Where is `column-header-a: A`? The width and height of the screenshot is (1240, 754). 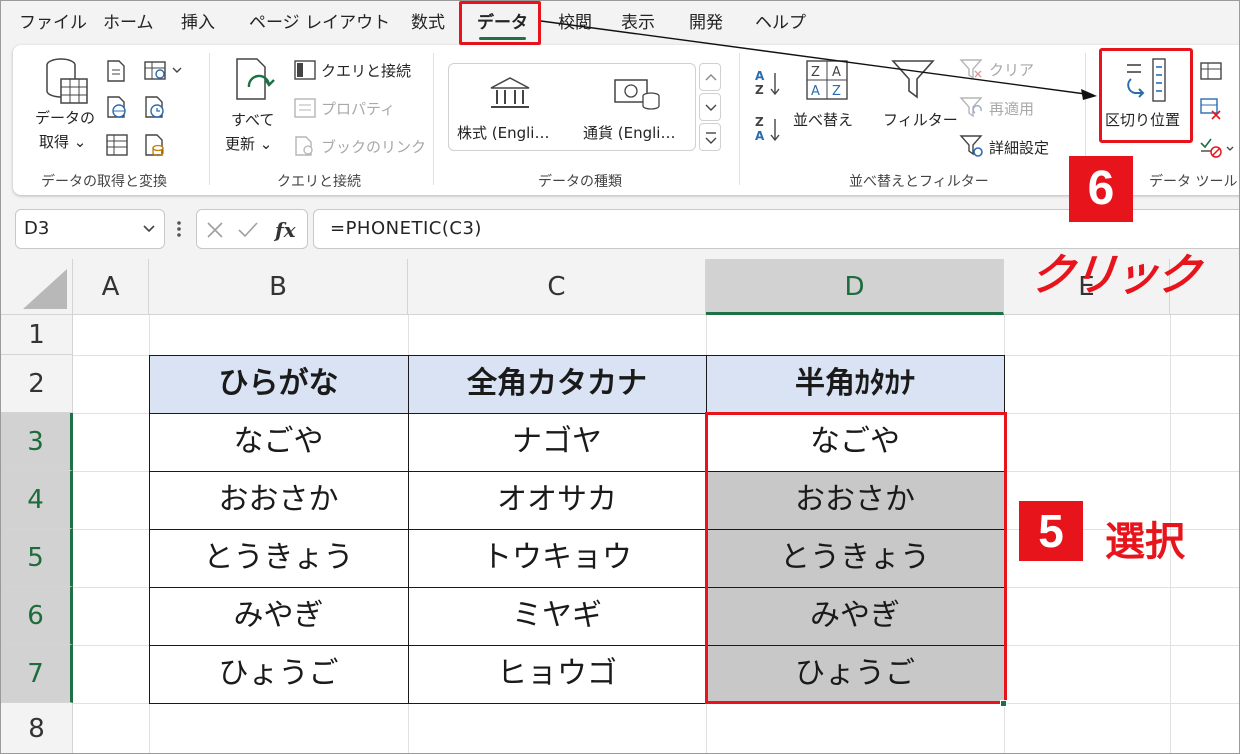 column-header-a: A is located at coordinates (111, 287).